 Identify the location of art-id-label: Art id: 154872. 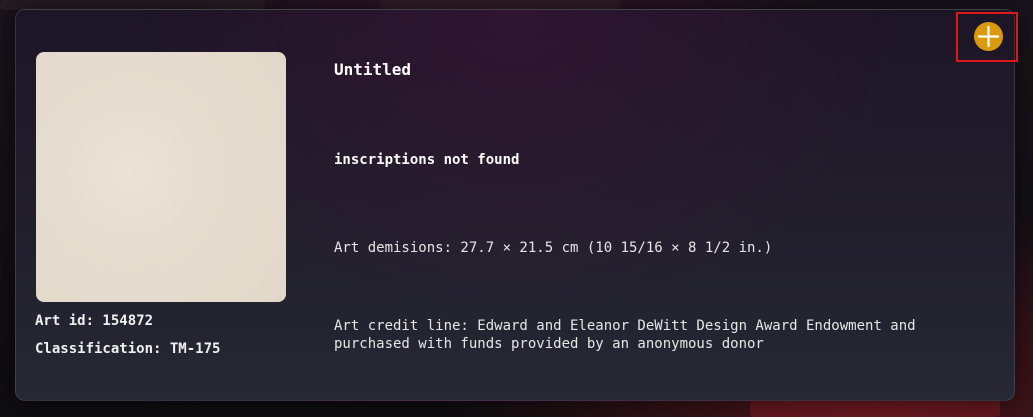
(94, 321).